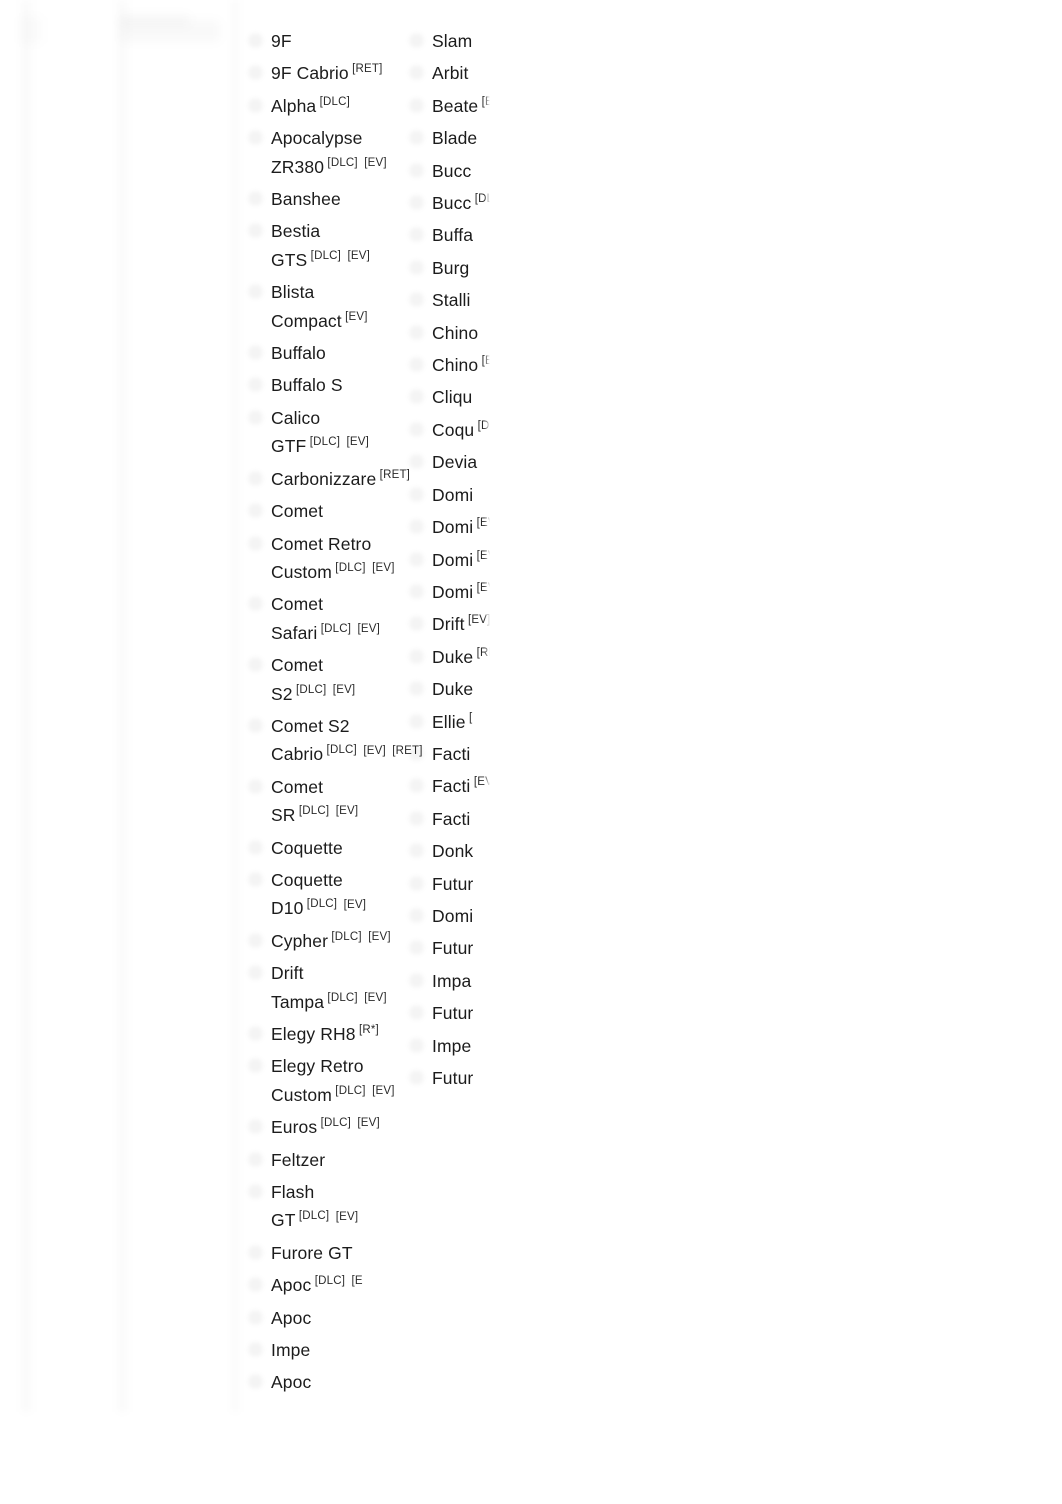 The width and height of the screenshot is (1062, 1504). Describe the element at coordinates (317, 848) in the screenshot. I see `list-item: Coquette` at that location.